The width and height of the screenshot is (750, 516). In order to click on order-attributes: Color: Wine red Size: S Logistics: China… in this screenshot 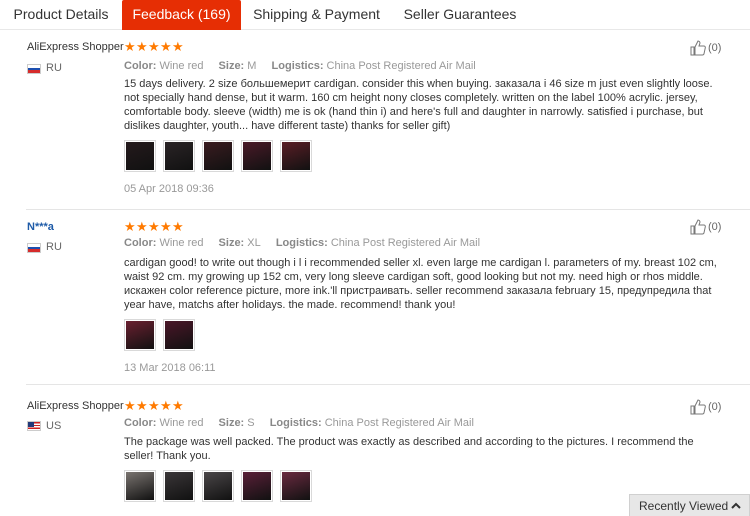, I will do `click(305, 423)`.